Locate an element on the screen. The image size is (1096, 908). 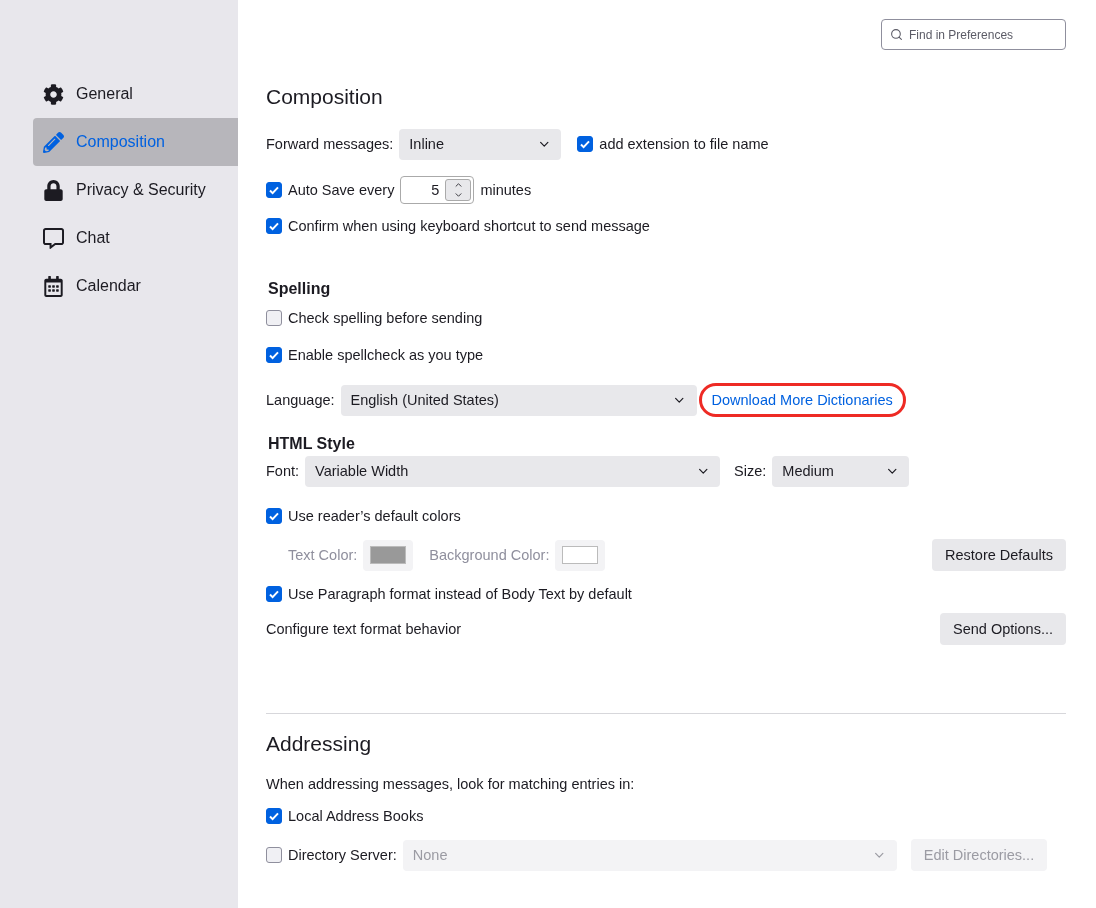
sidebar-item: General is located at coordinates (135, 94).